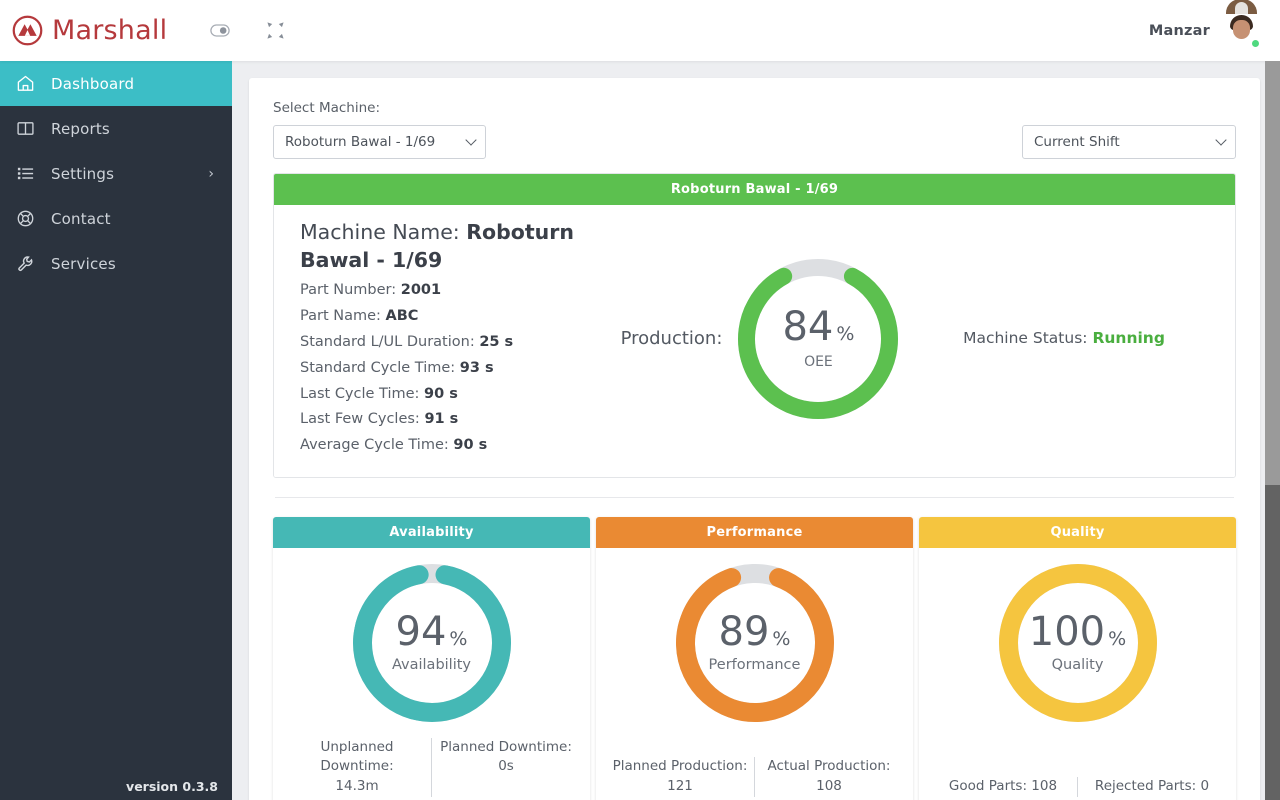  What do you see at coordinates (450, 246) in the screenshot?
I see `machine-name-row: Machine Name: Roboturn Bawal - 1/69` at bounding box center [450, 246].